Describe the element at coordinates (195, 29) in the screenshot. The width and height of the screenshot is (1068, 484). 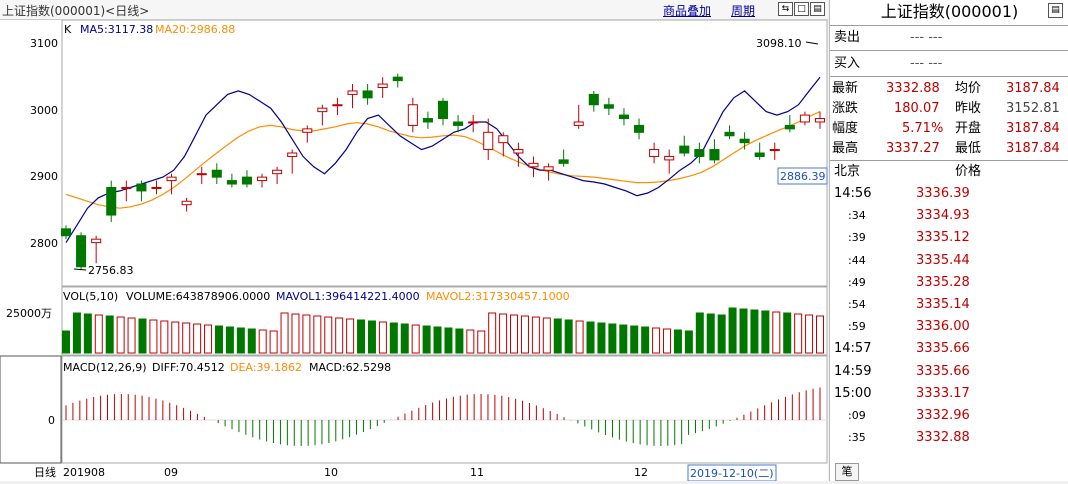
I see `ma20-label: MA20:2986.88` at that location.